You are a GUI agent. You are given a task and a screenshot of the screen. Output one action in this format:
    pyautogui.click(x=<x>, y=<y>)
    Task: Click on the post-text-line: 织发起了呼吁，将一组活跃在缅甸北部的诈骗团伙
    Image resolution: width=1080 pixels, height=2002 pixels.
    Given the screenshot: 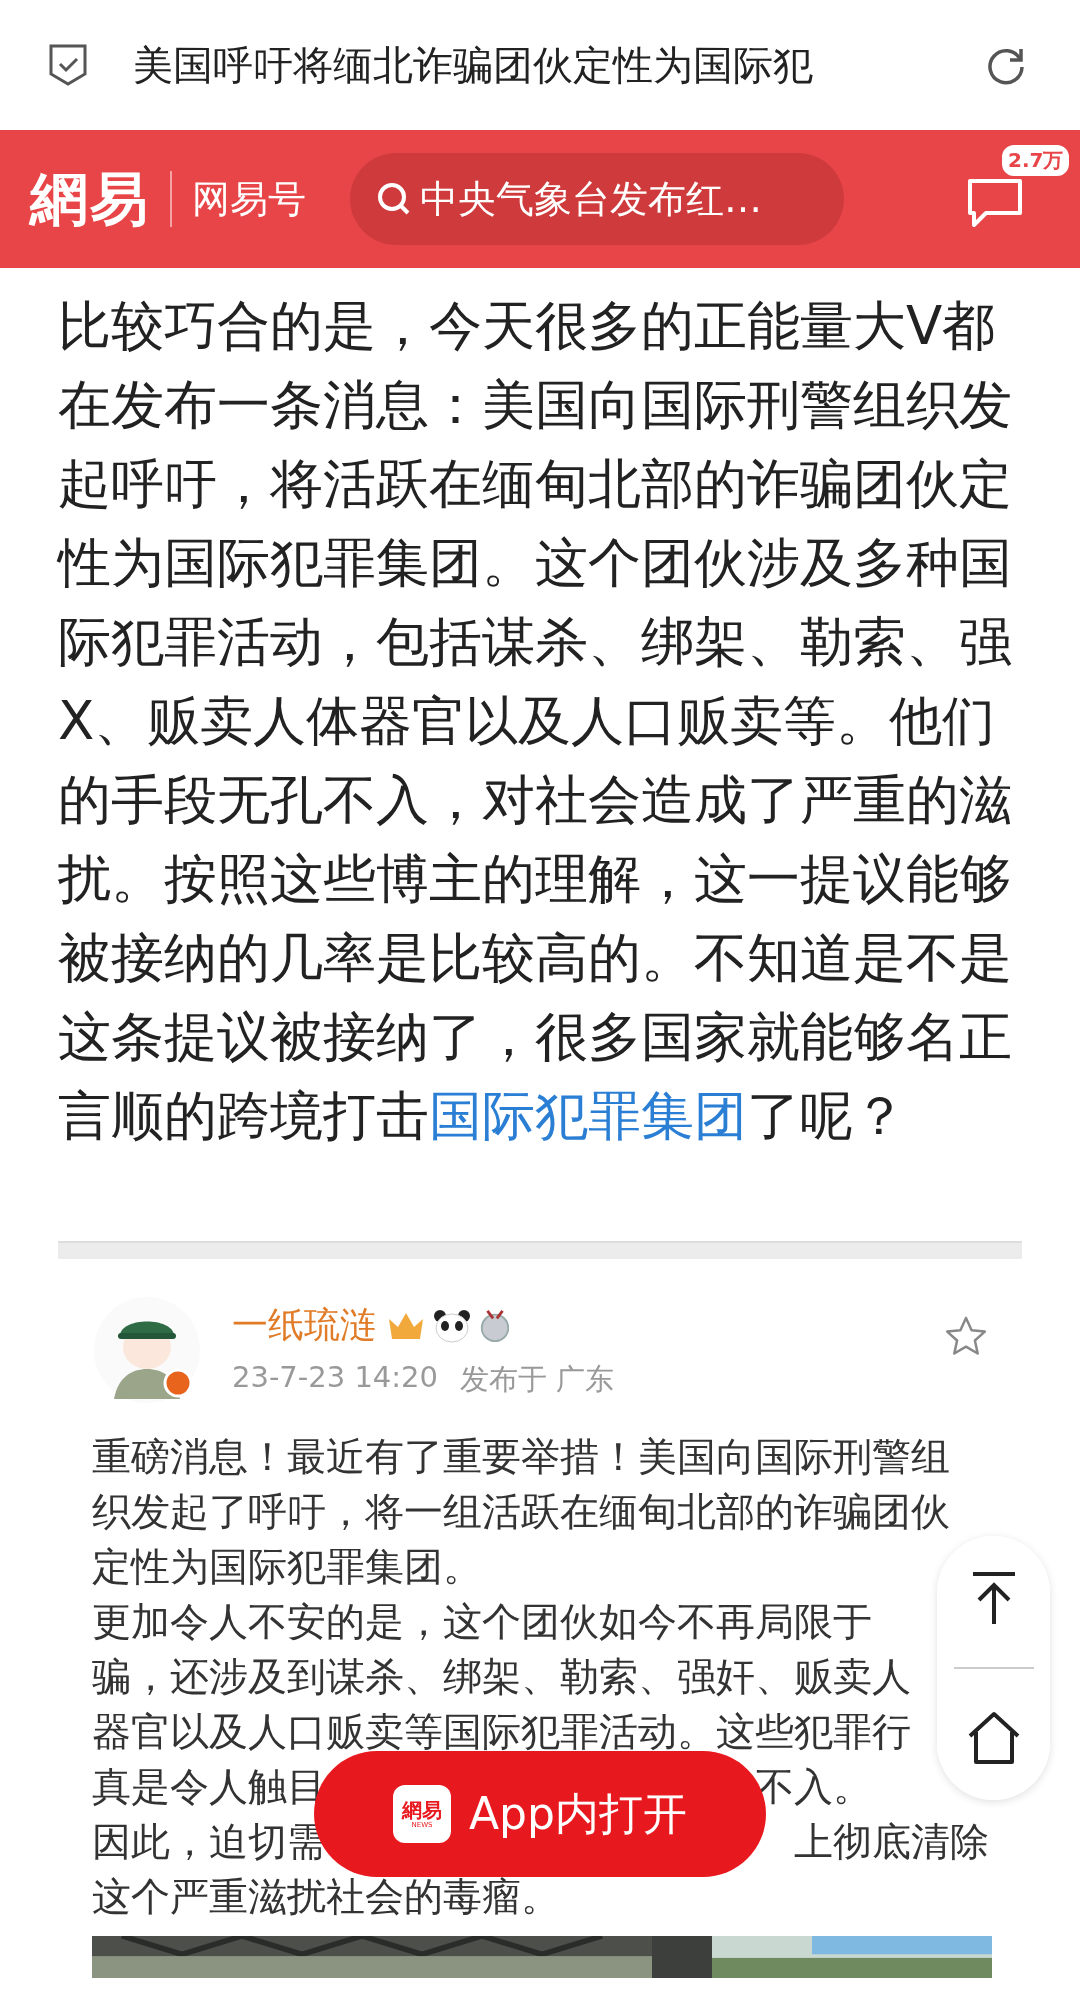 What is the action you would take?
    pyautogui.click(x=521, y=1512)
    